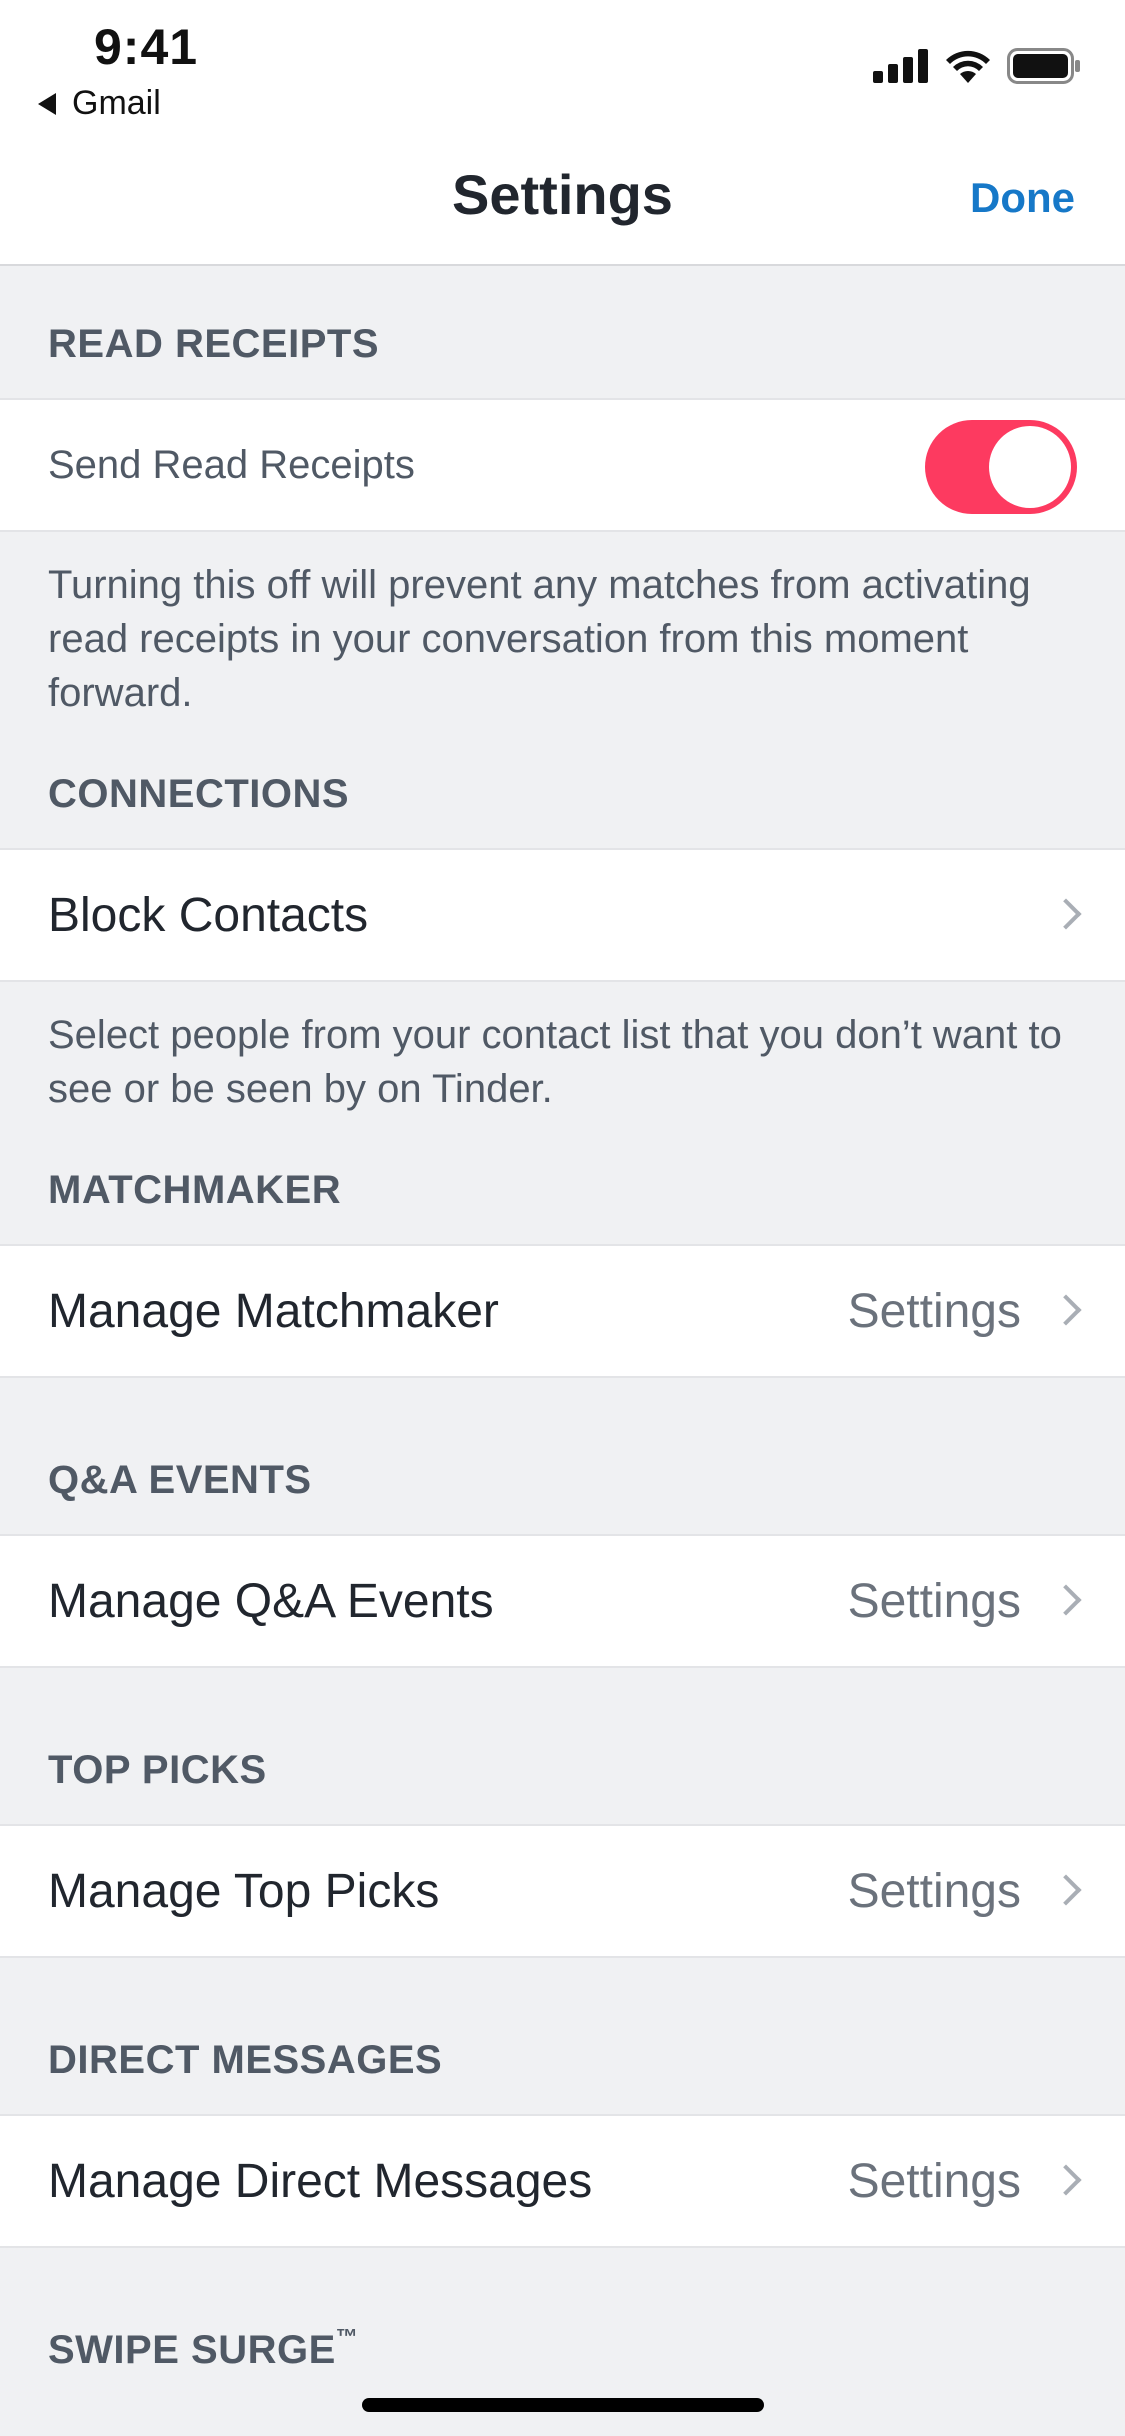 This screenshot has height=2436, width=1125. What do you see at coordinates (900, 66) in the screenshot?
I see `signal-icon` at bounding box center [900, 66].